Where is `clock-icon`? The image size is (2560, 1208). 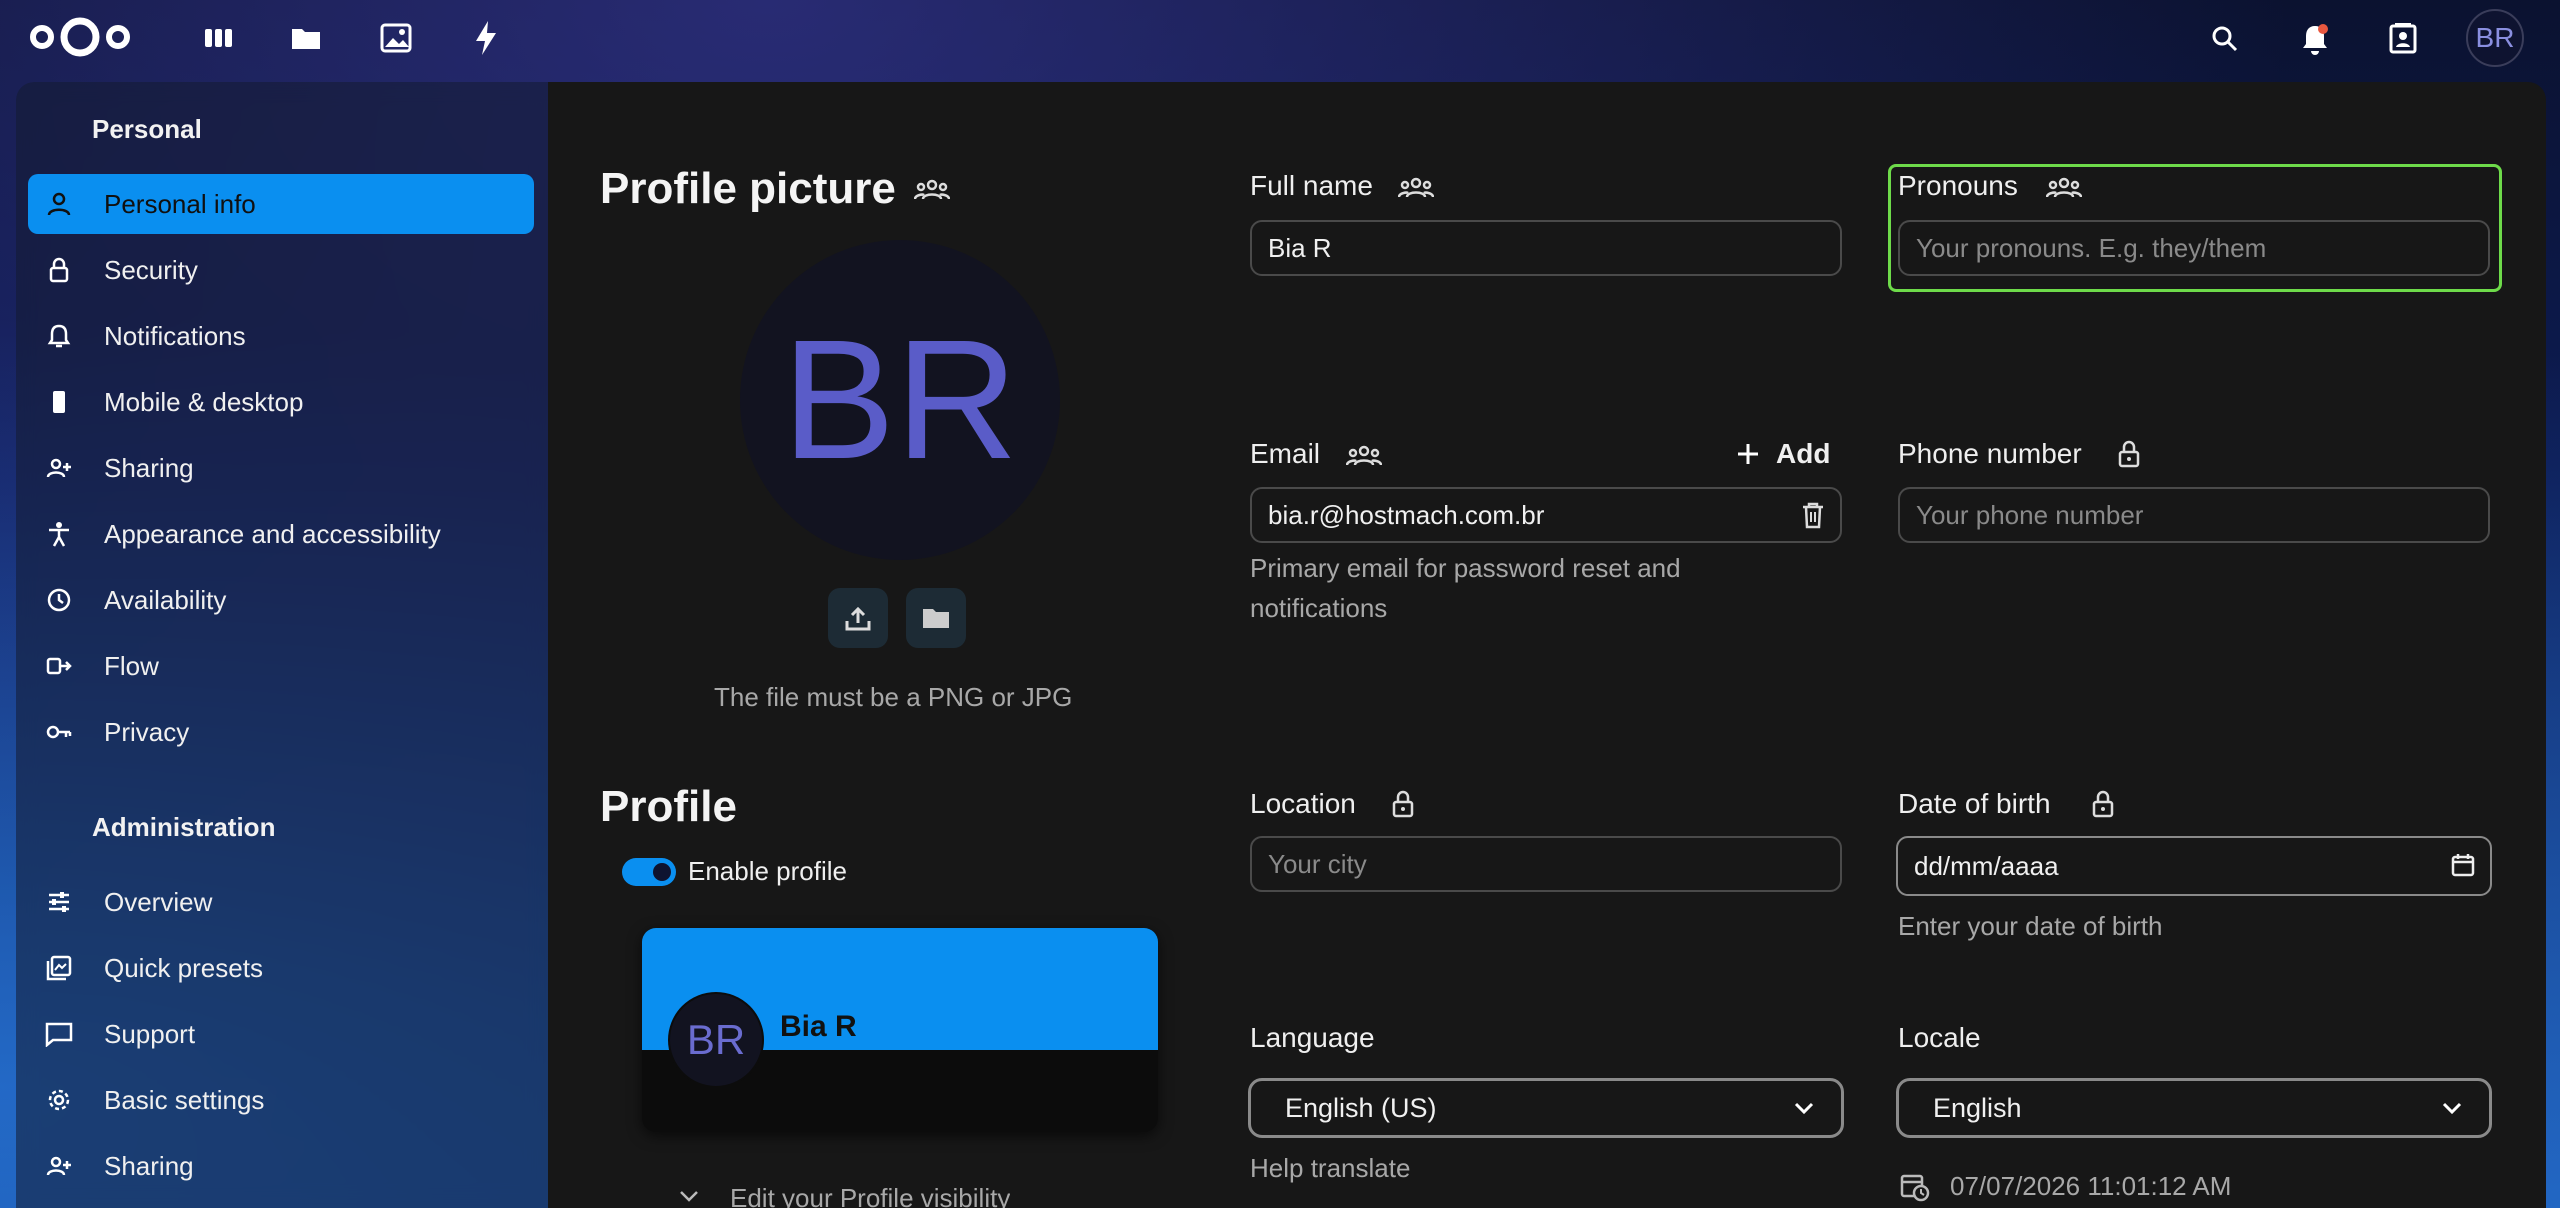 clock-icon is located at coordinates (59, 600).